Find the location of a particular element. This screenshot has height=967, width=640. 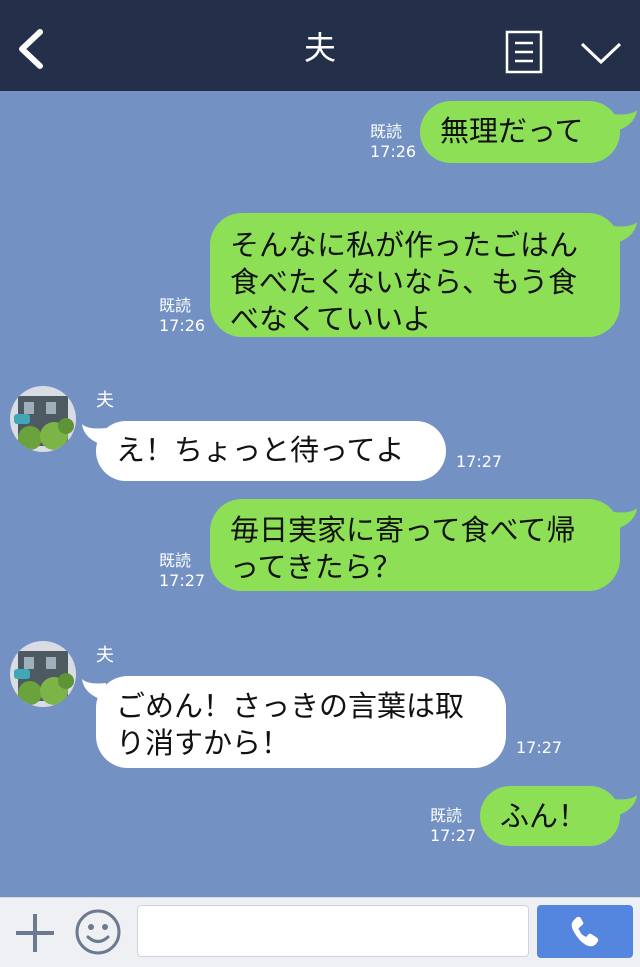

menu-button is located at coordinates (524, 52).